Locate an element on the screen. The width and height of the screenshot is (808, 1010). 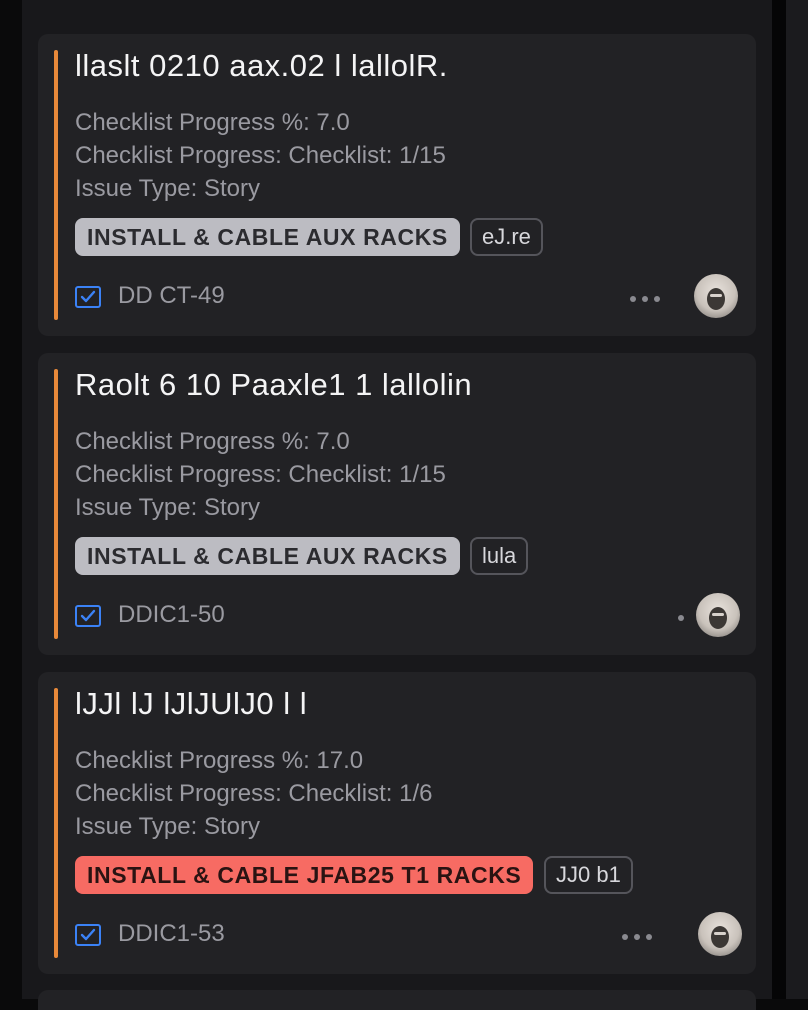
adjacent-column-edge is located at coordinates (797, 499).